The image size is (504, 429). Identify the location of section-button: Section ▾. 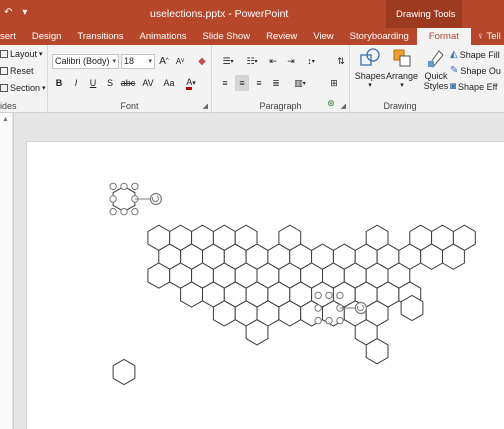
(23, 88).